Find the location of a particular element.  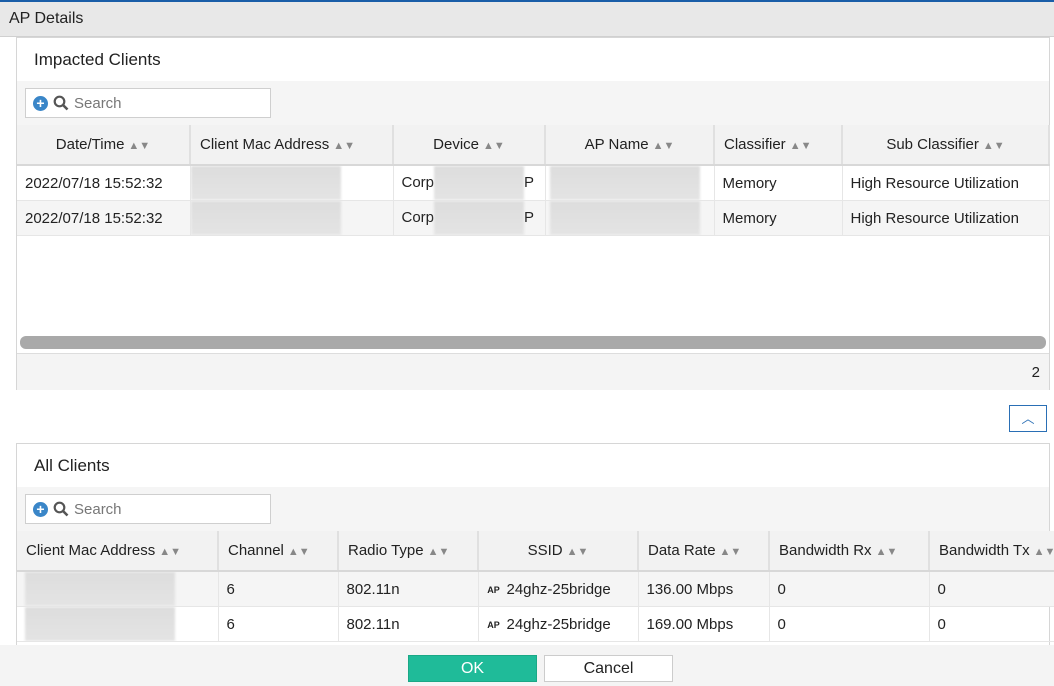

collapse-button: ︿ is located at coordinates (1028, 418).